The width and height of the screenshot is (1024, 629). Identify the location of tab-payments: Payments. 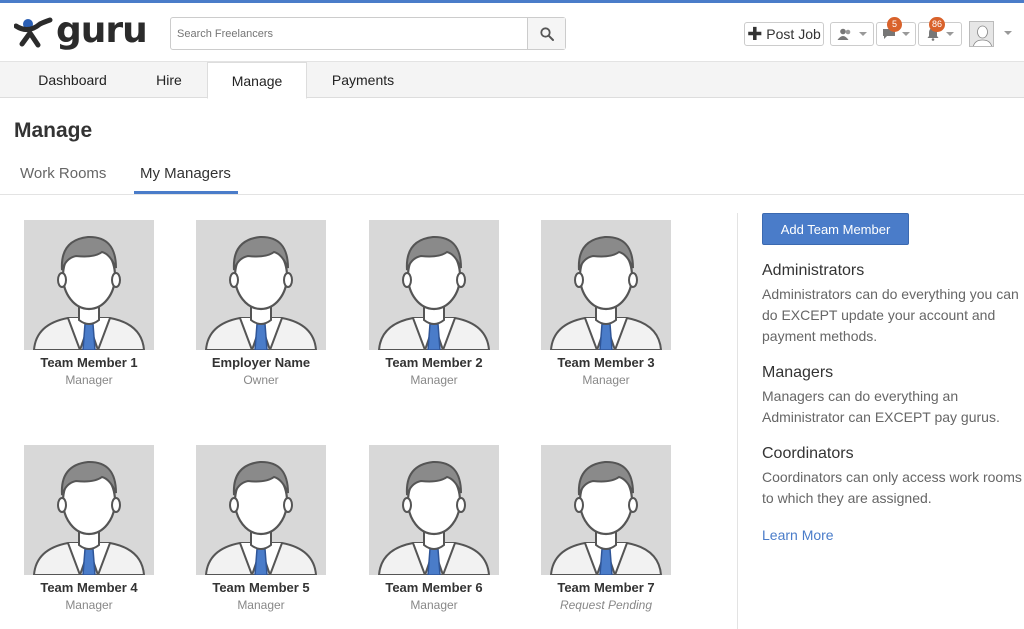
(363, 80).